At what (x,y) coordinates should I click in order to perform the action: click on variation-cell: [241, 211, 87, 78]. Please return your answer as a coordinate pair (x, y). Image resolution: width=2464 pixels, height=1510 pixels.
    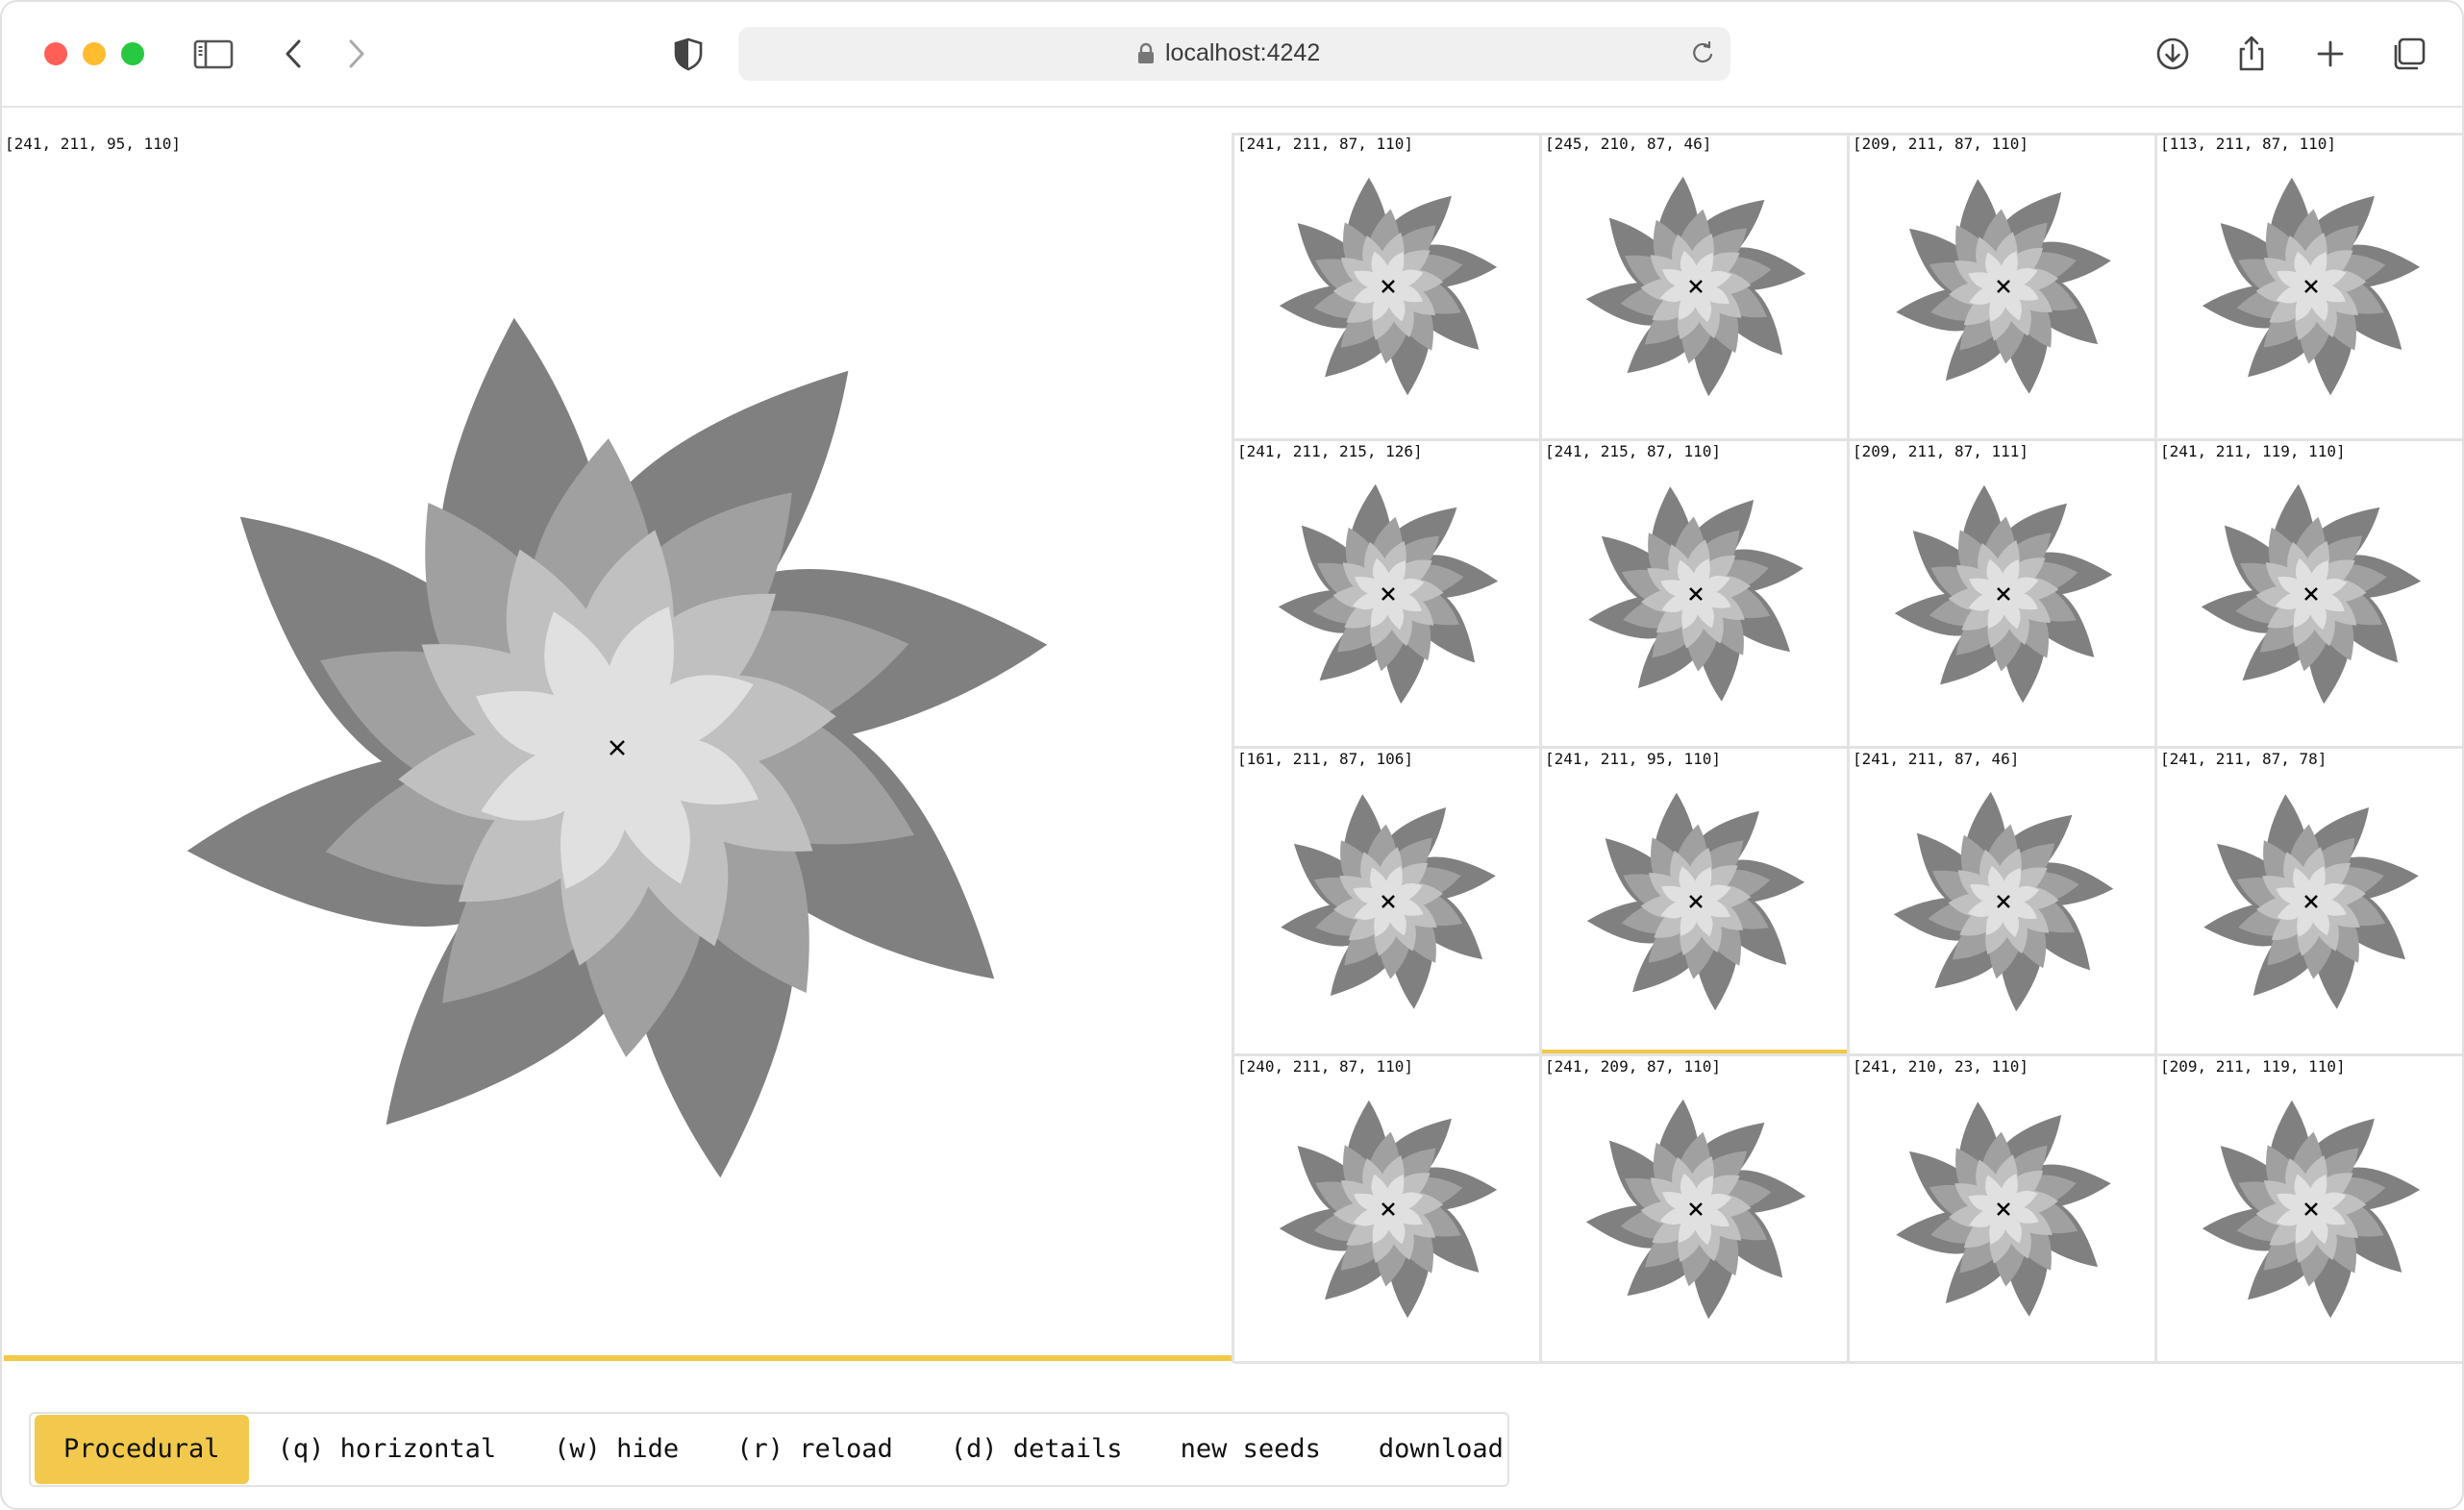
    Looking at the image, I should click on (2309, 901).